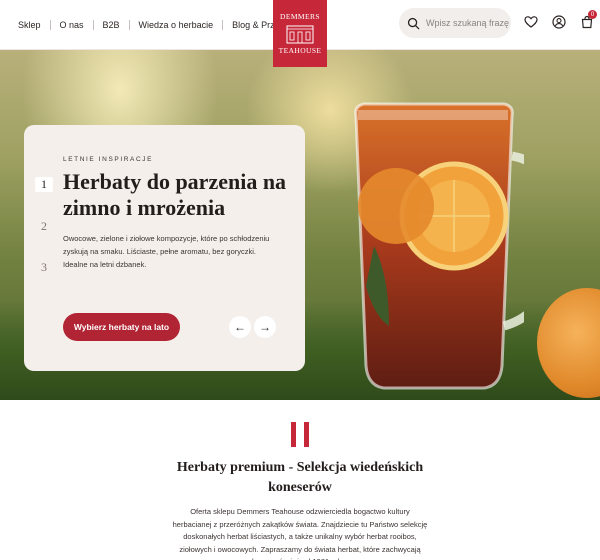  Describe the element at coordinates (44, 267) in the screenshot. I see `slide-indicator-3: 3` at that location.